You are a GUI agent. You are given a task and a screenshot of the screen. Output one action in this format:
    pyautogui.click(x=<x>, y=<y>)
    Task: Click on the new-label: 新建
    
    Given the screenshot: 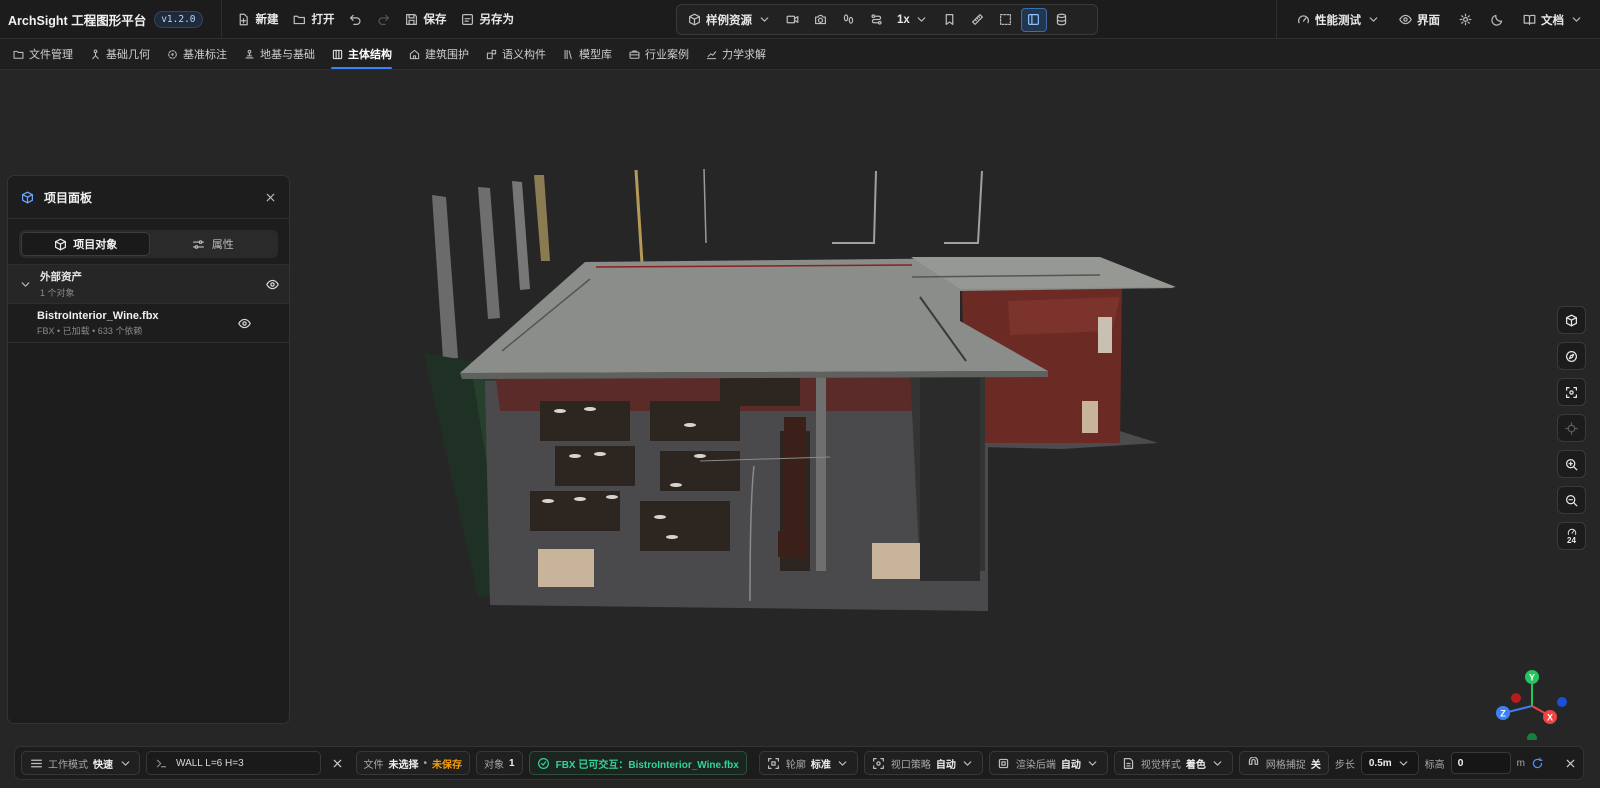 What is the action you would take?
    pyautogui.click(x=267, y=20)
    